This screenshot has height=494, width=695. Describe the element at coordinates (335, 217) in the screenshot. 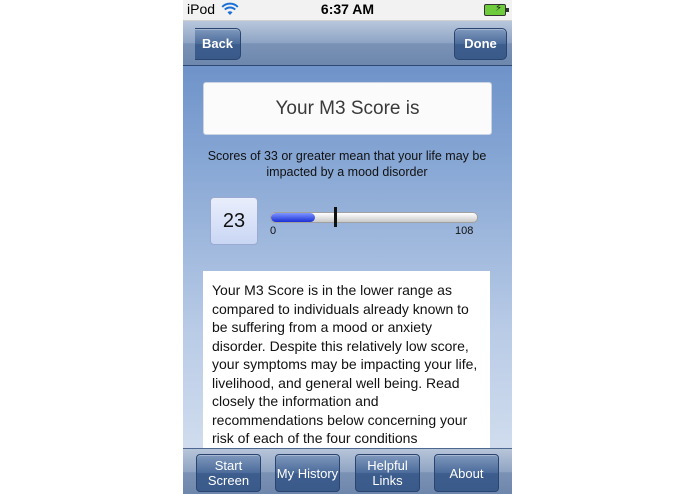

I see `threshold-marker` at that location.